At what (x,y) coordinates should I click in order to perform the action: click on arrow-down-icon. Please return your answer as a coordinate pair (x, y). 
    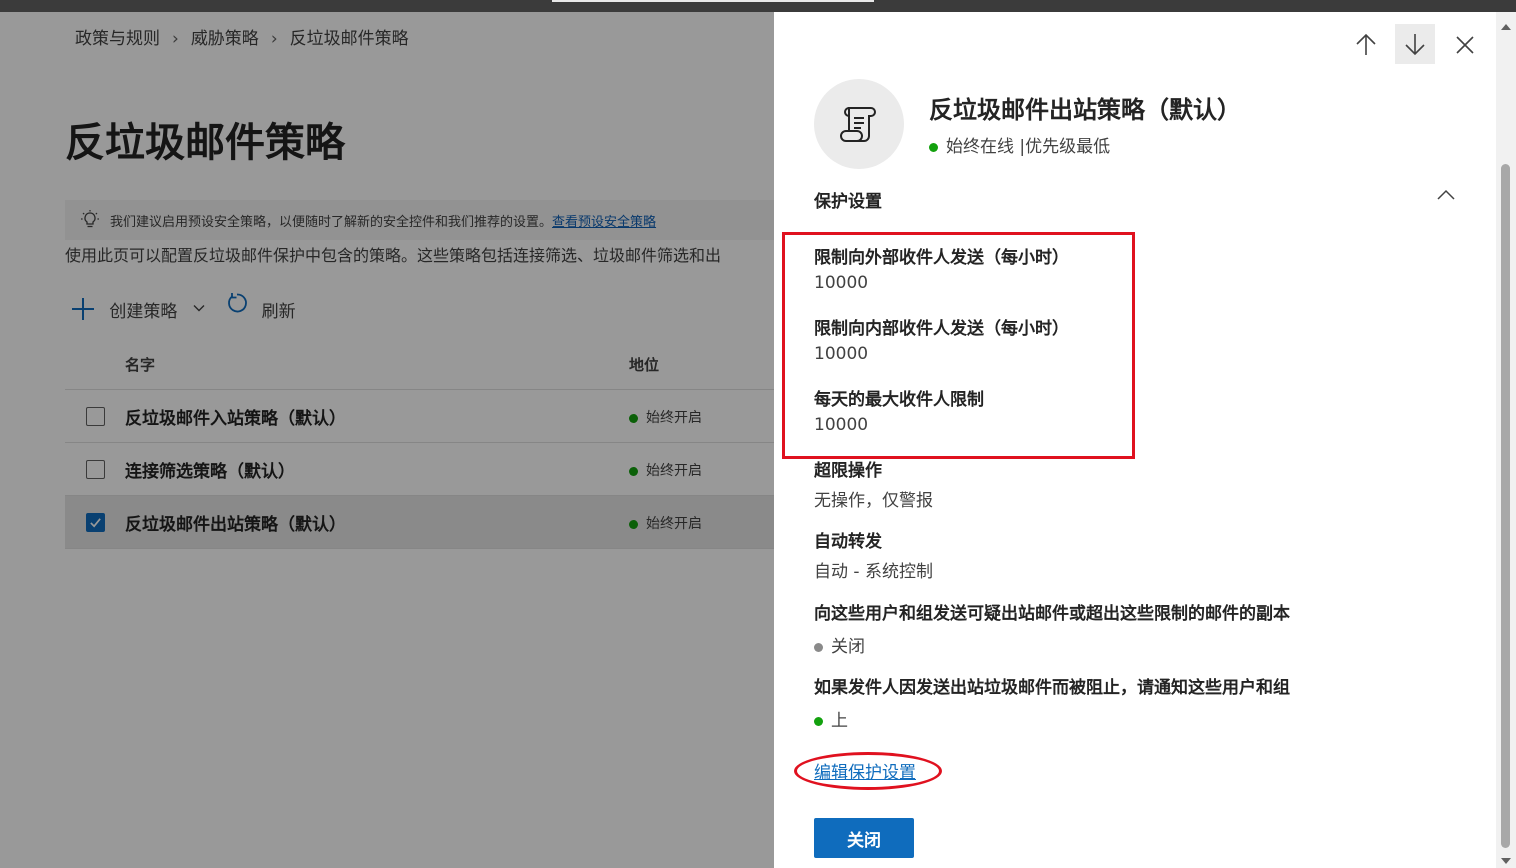
    Looking at the image, I should click on (1415, 45).